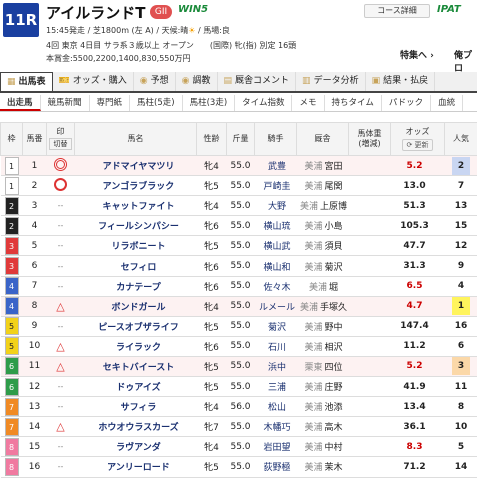 This screenshot has height=480, width=477. What do you see at coordinates (275, 246) in the screenshot?
I see `jockey-link: 横山武` at bounding box center [275, 246].